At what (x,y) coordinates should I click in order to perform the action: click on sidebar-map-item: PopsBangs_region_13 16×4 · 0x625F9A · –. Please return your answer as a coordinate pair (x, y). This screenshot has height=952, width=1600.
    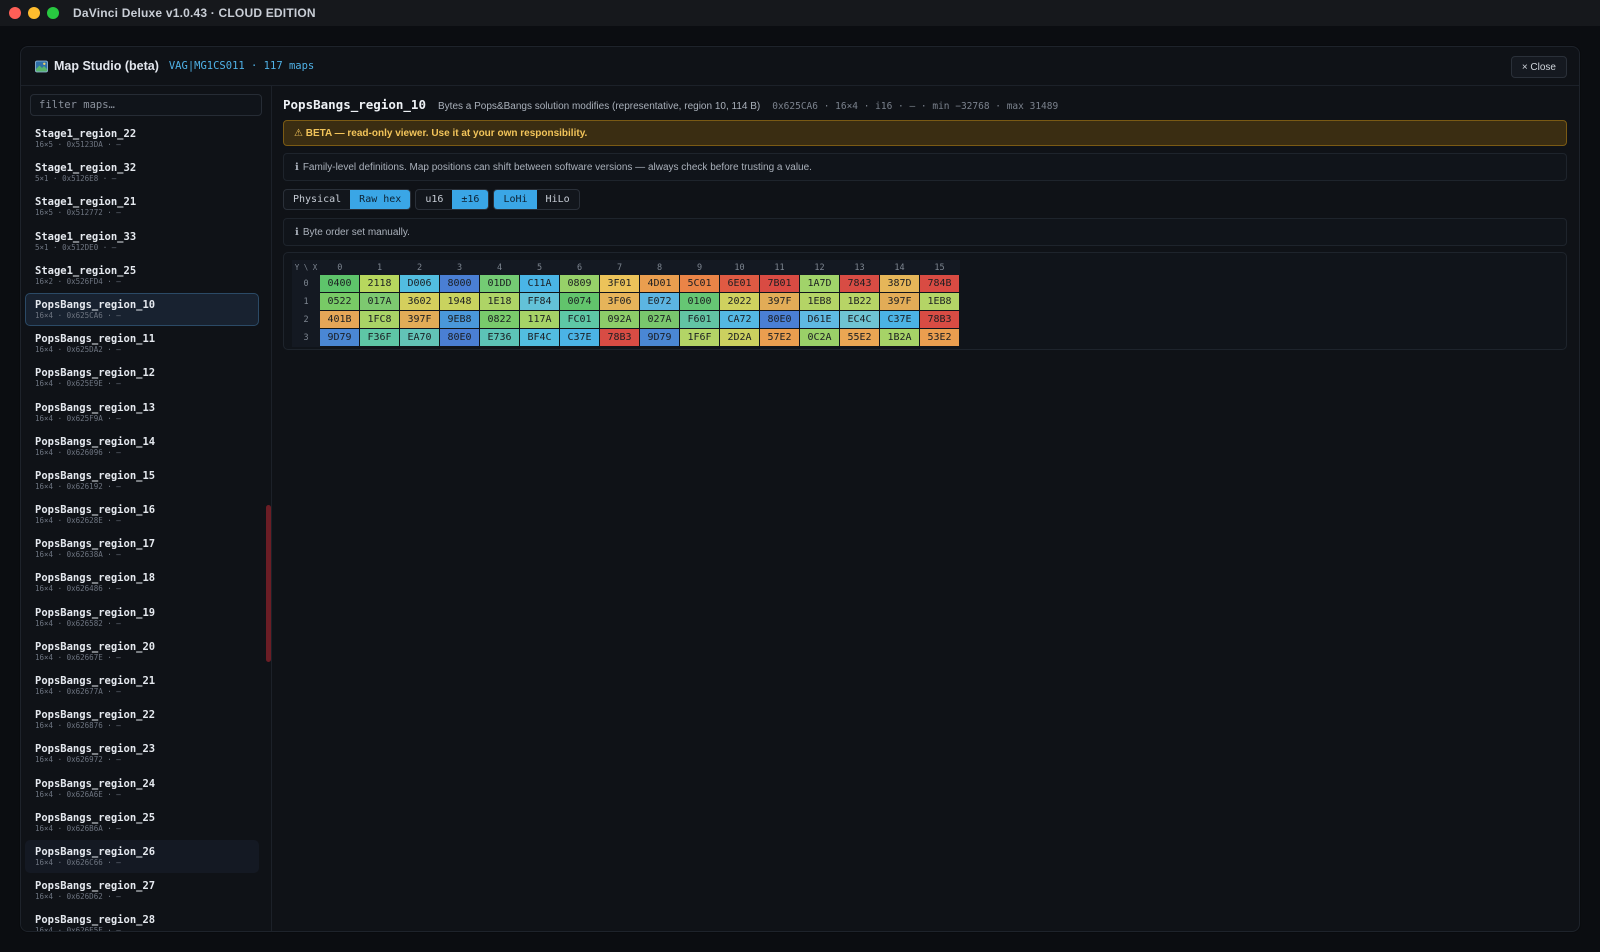
    Looking at the image, I should click on (142, 412).